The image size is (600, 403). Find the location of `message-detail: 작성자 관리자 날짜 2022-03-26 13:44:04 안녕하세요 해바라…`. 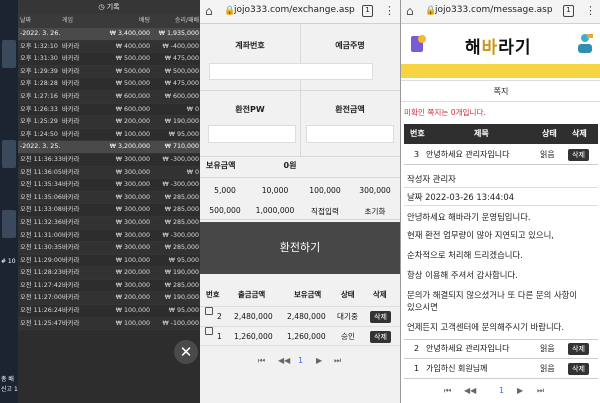

message-detail: 작성자 관리자 날짜 2022-03-26 13:44:04 안녕하세요 해바라… is located at coordinates (501, 252).